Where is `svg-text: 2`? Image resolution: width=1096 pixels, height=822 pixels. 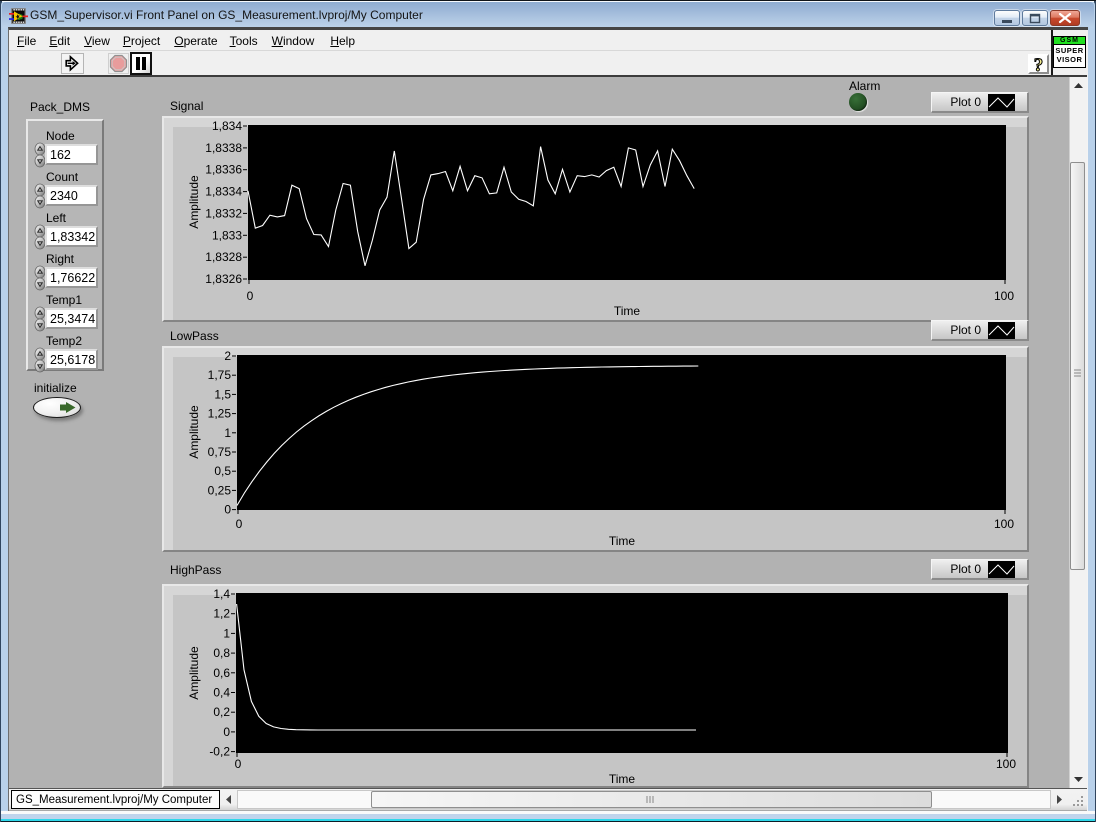
svg-text: 2 is located at coordinates (227, 356).